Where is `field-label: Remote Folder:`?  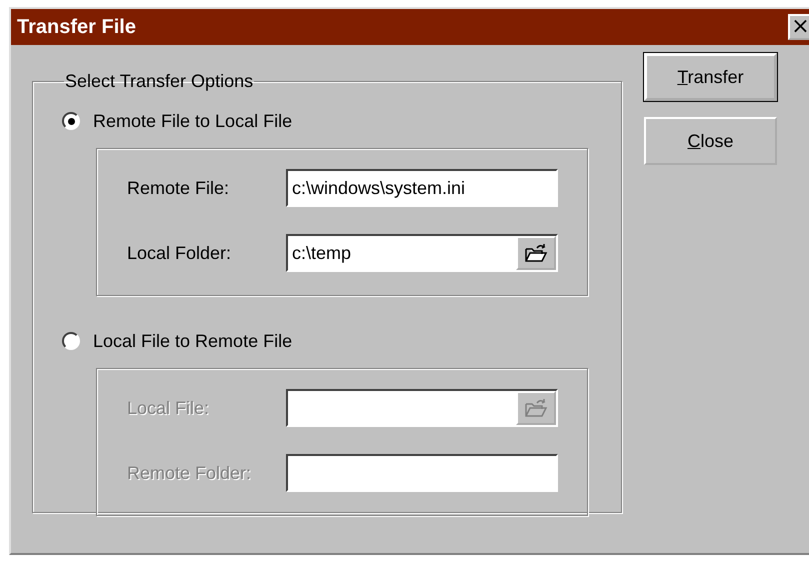
field-label: Remote Folder: is located at coordinates (189, 473).